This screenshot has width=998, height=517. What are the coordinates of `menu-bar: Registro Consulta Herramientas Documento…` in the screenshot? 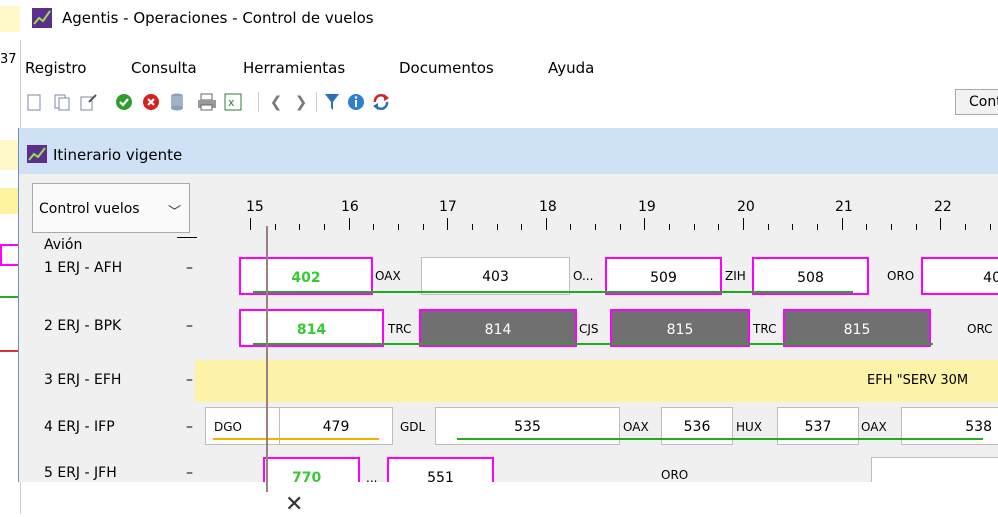 It's located at (509, 68).